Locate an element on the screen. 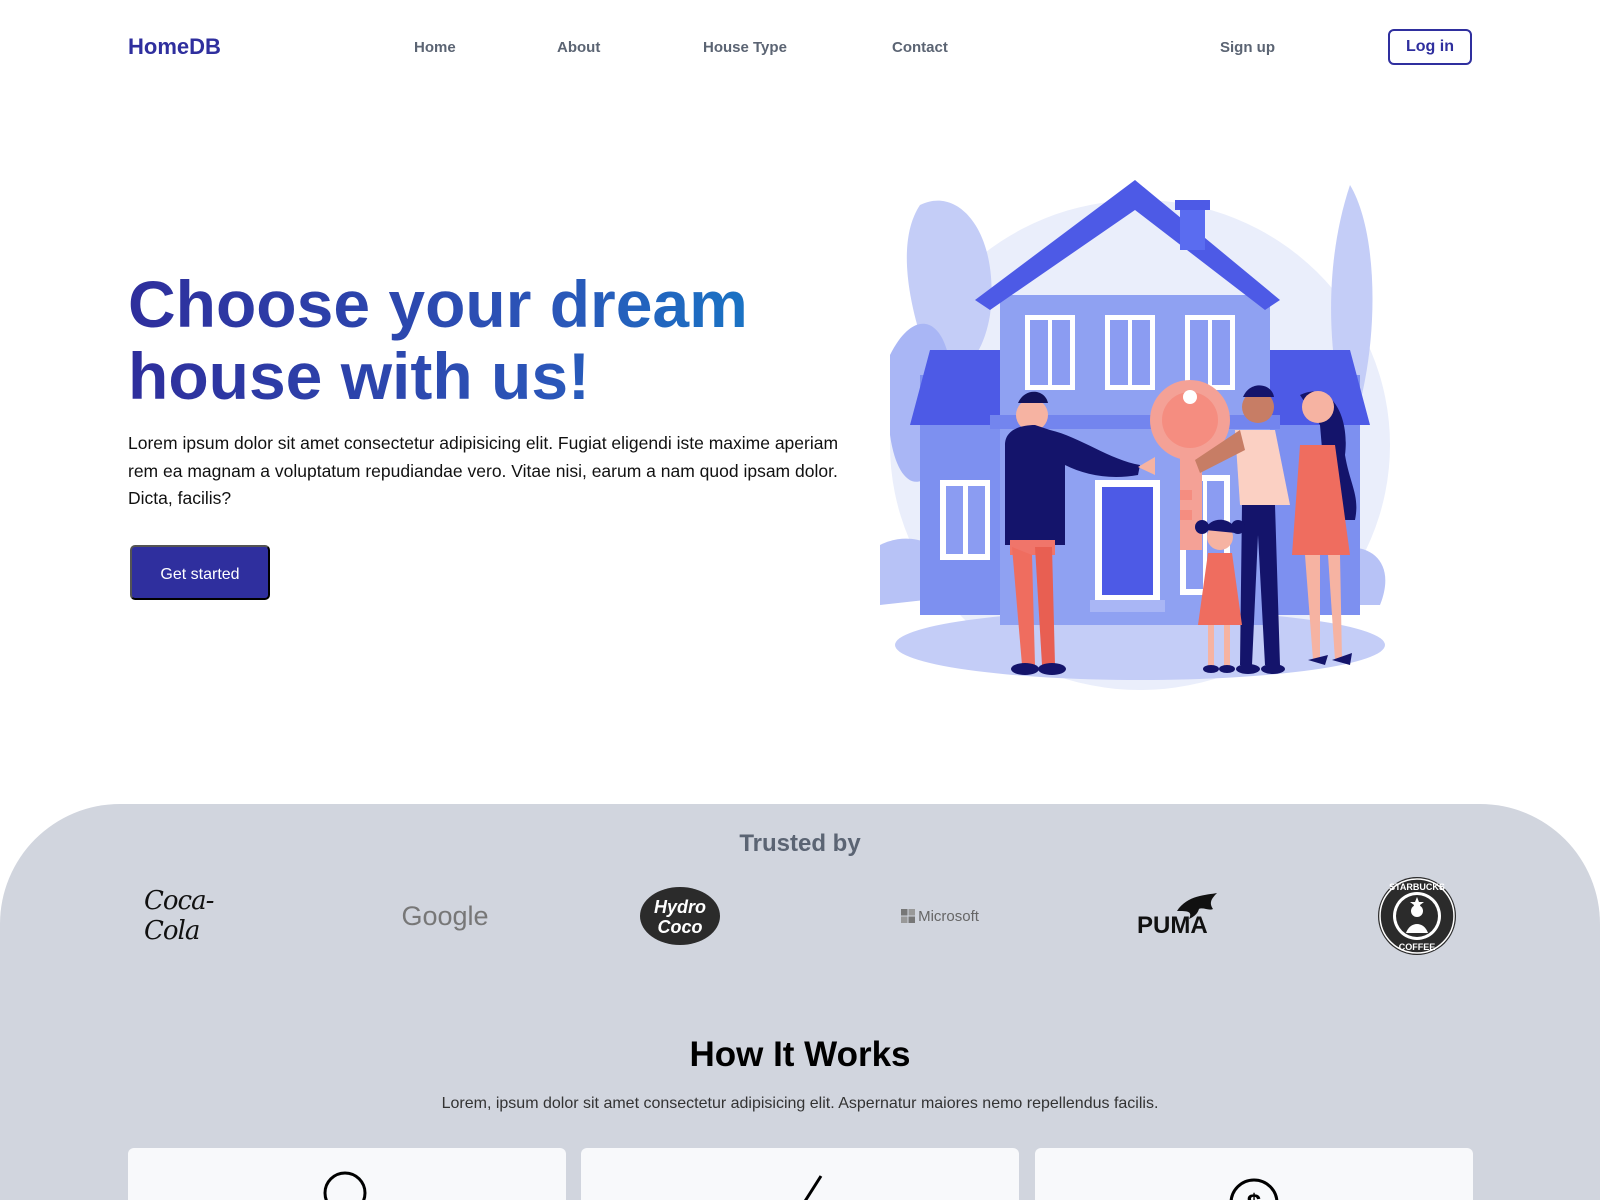  nav-link-house-type: House Type is located at coordinates (745, 47).